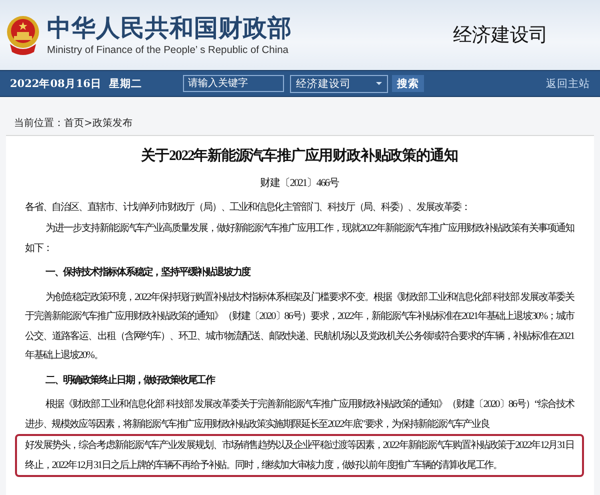 The height and width of the screenshot is (495, 600). I want to click on section-heading: 一、保持技术指标体系稳定，坚持平缓补贴退坡力度, so click(148, 272).